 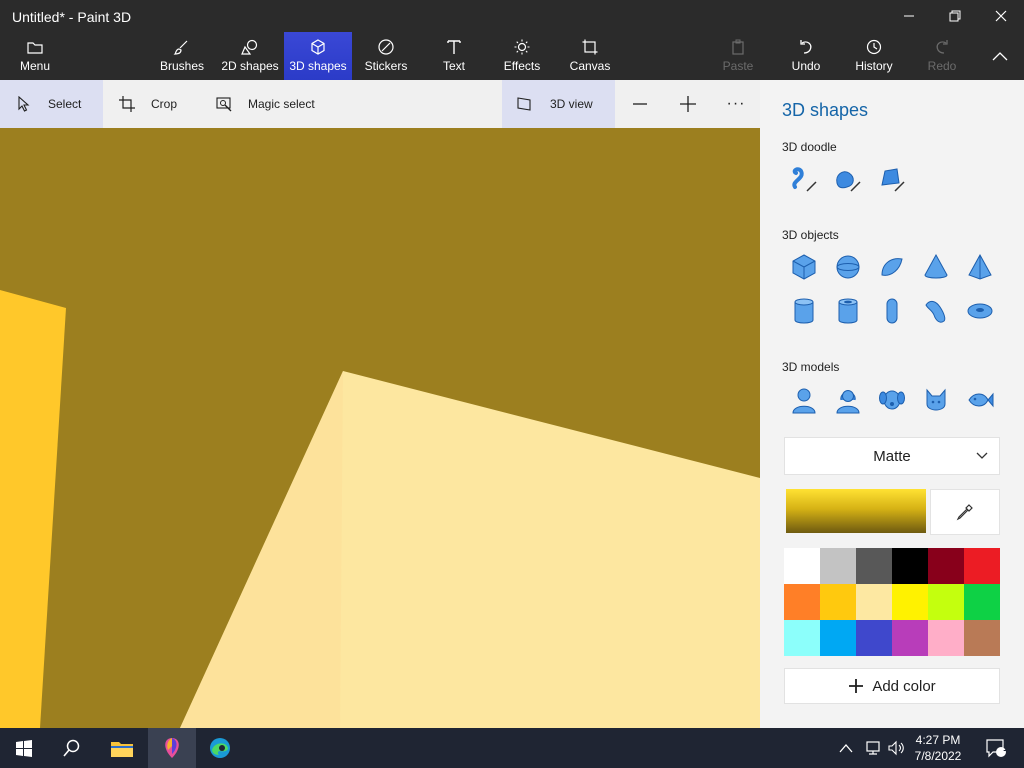 What do you see at coordinates (24, 748) in the screenshot?
I see `start-button` at bounding box center [24, 748].